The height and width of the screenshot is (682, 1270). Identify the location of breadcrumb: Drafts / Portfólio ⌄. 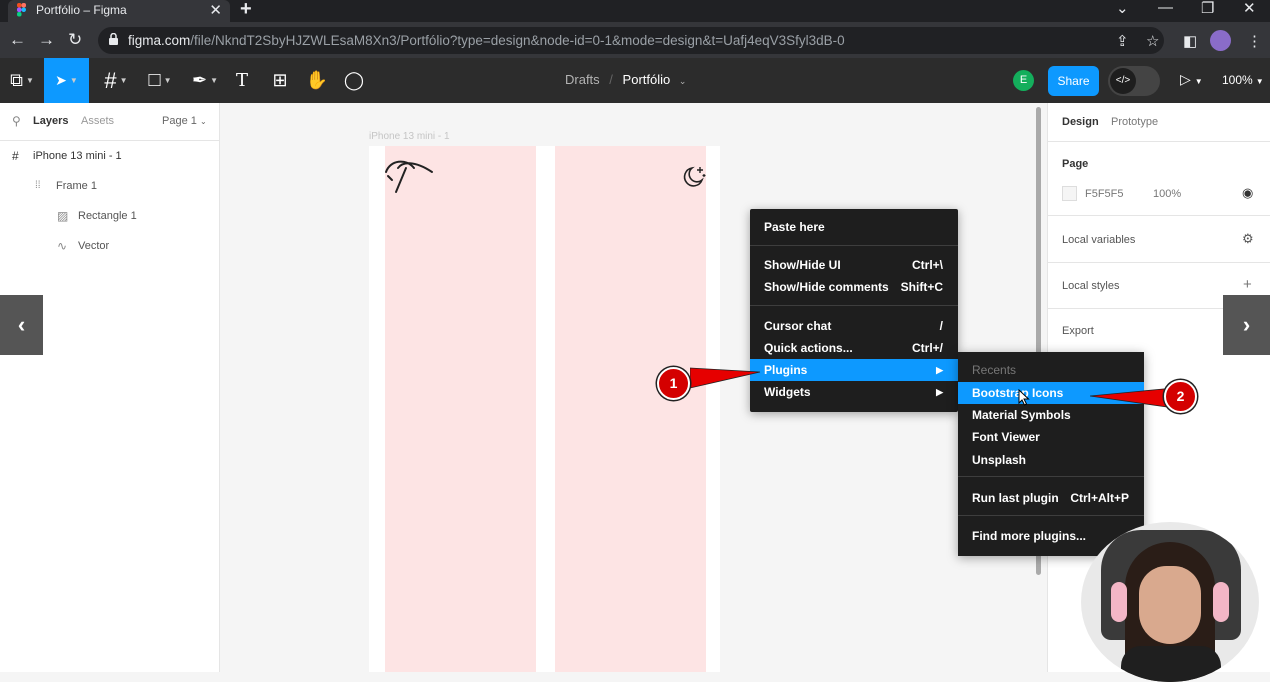
(625, 79).